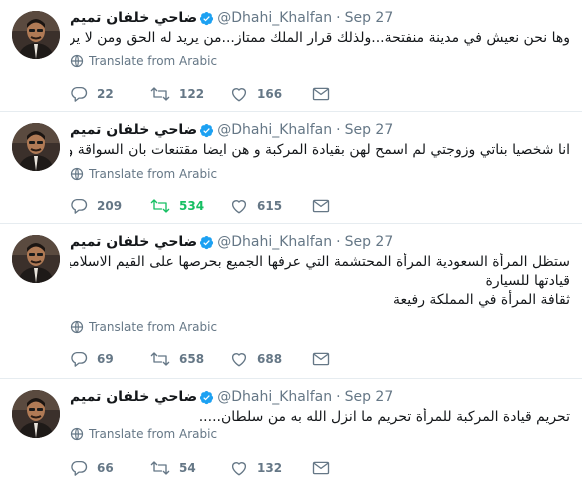 This screenshot has height=489, width=582. I want to click on like-count: 615, so click(270, 206).